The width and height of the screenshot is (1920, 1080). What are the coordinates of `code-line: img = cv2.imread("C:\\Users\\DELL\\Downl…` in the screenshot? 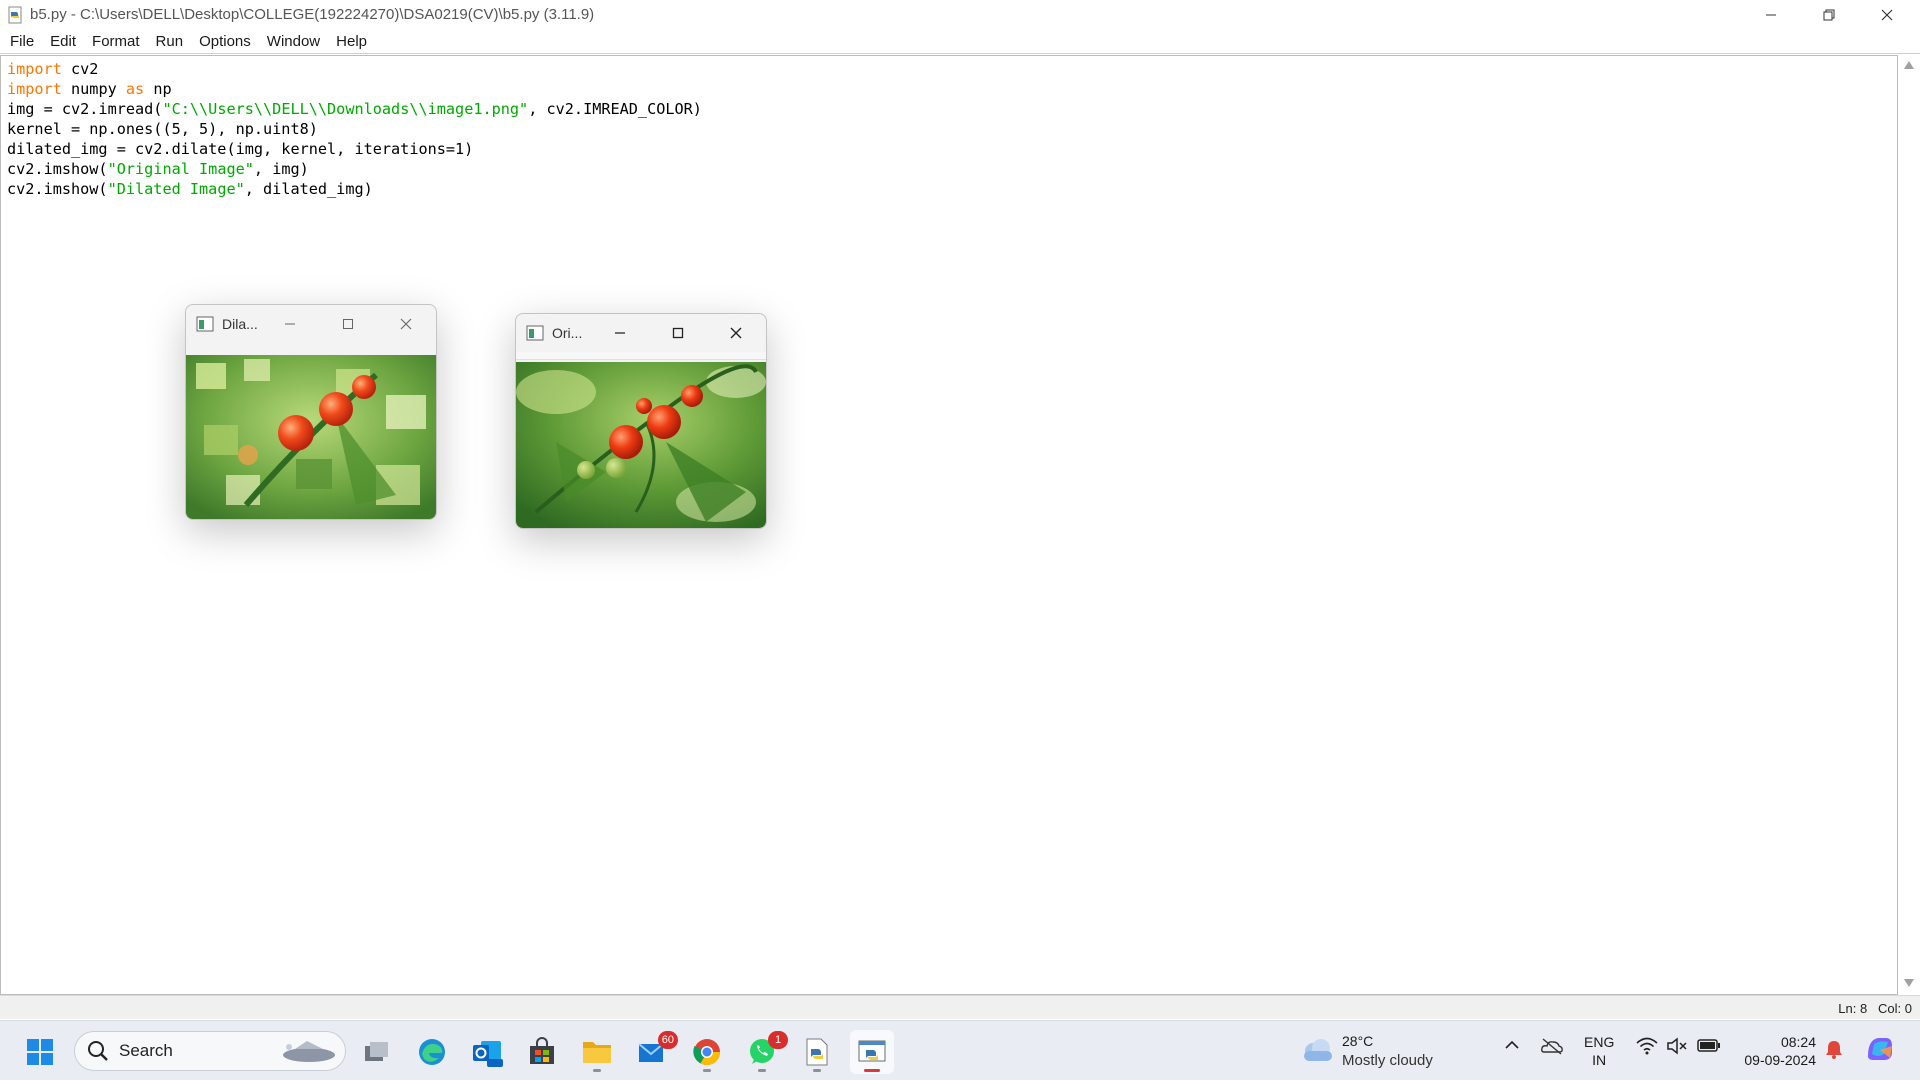 It's located at (354, 109).